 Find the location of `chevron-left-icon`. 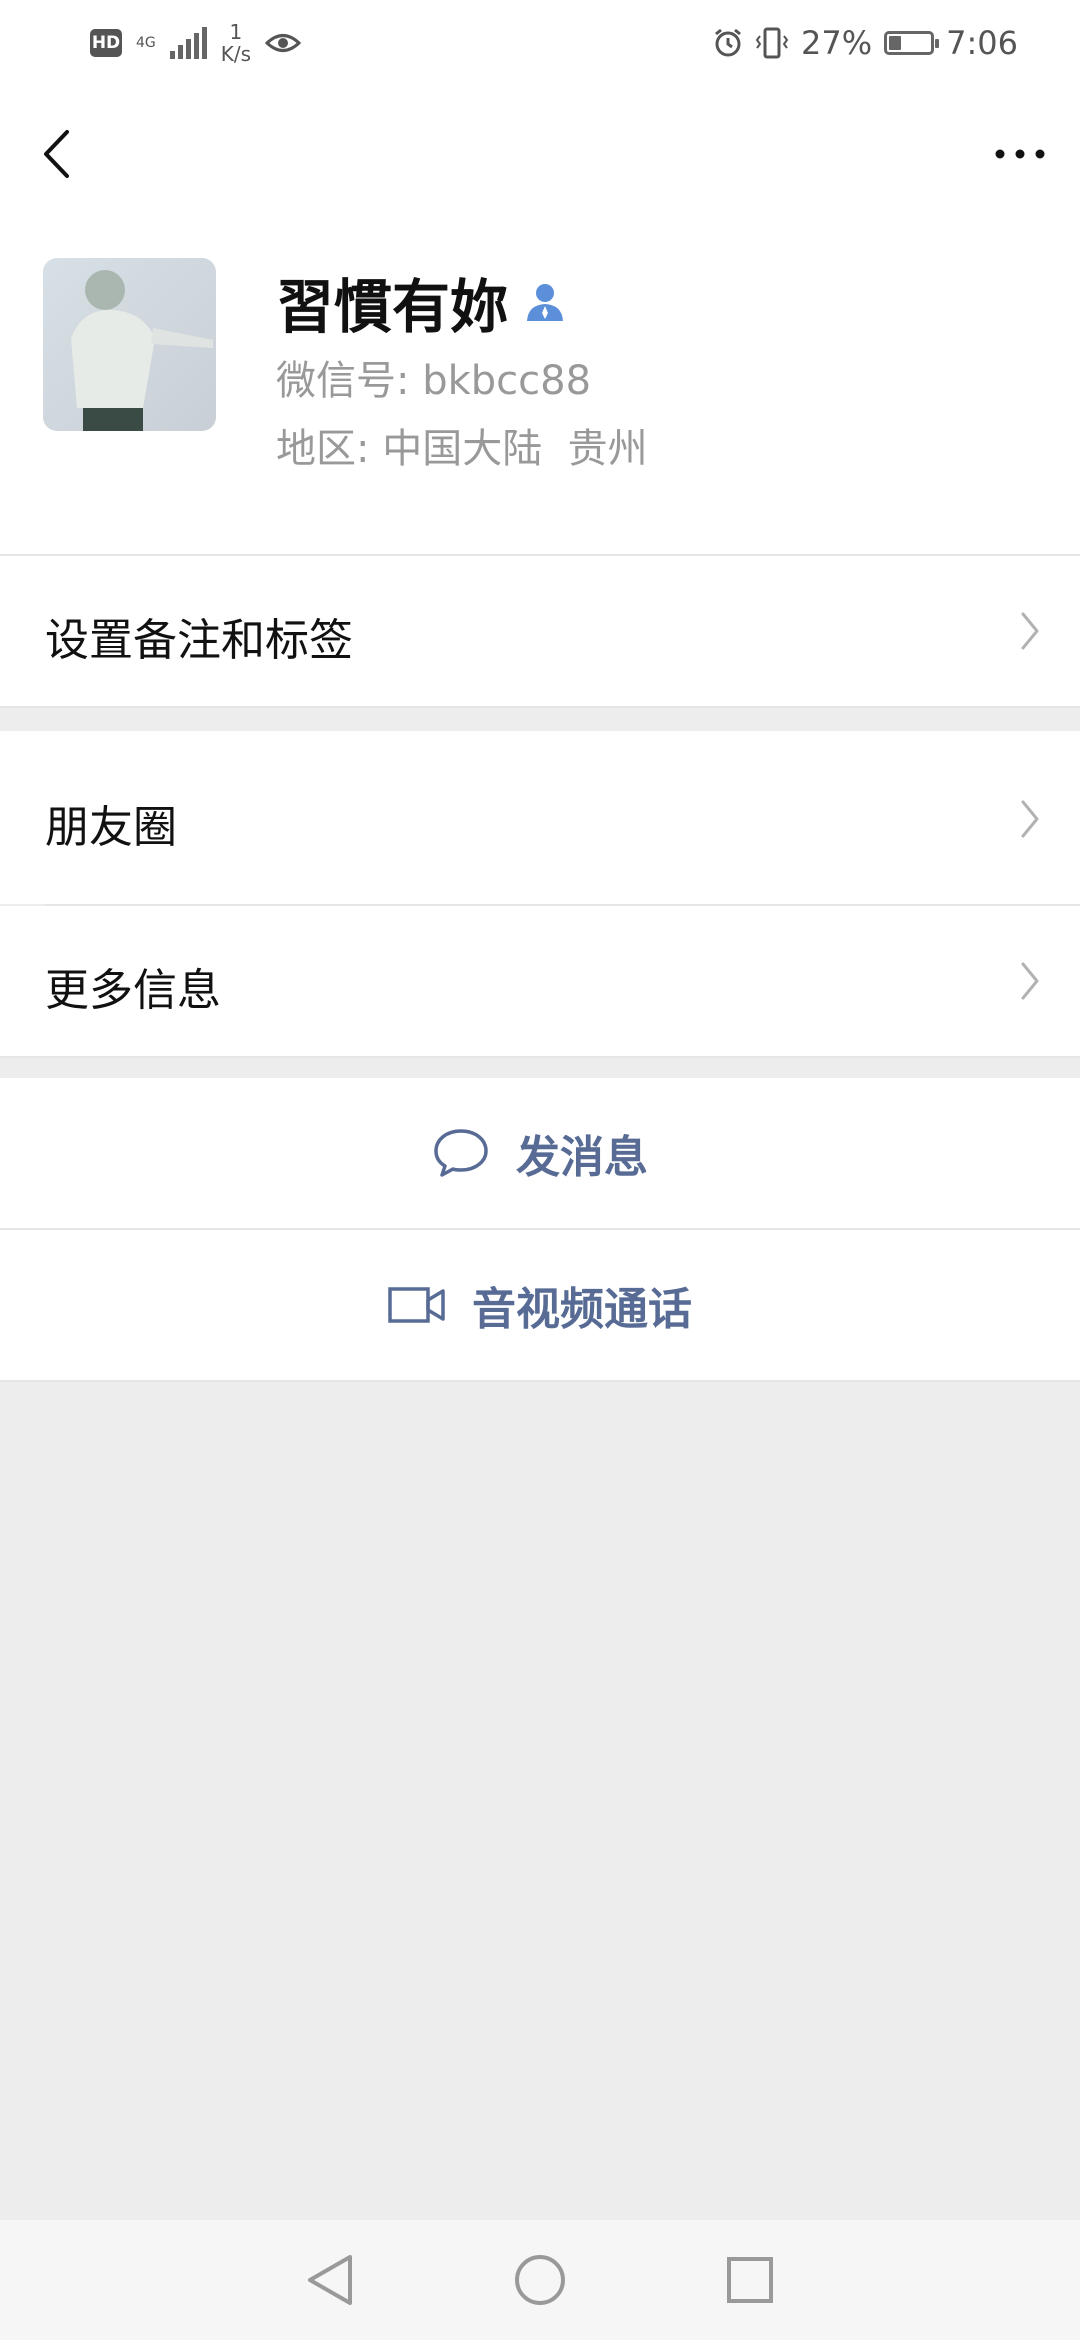

chevron-left-icon is located at coordinates (56, 154).